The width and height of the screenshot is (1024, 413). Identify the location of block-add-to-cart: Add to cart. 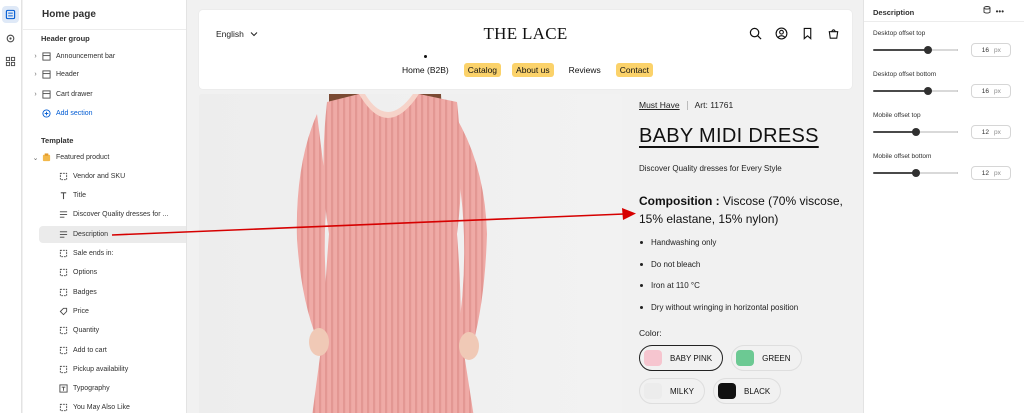
(104, 350).